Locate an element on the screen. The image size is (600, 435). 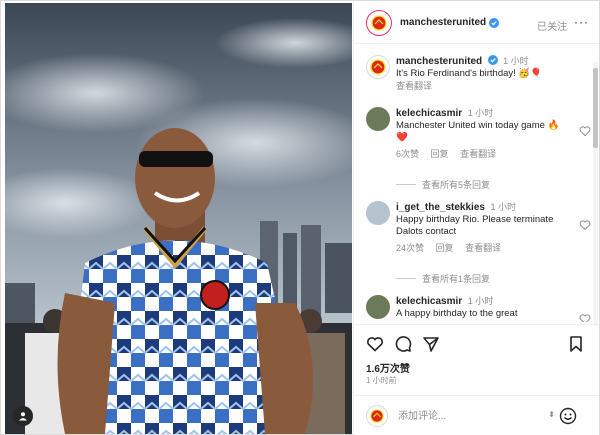
caption-avatar is located at coordinates (378, 67).